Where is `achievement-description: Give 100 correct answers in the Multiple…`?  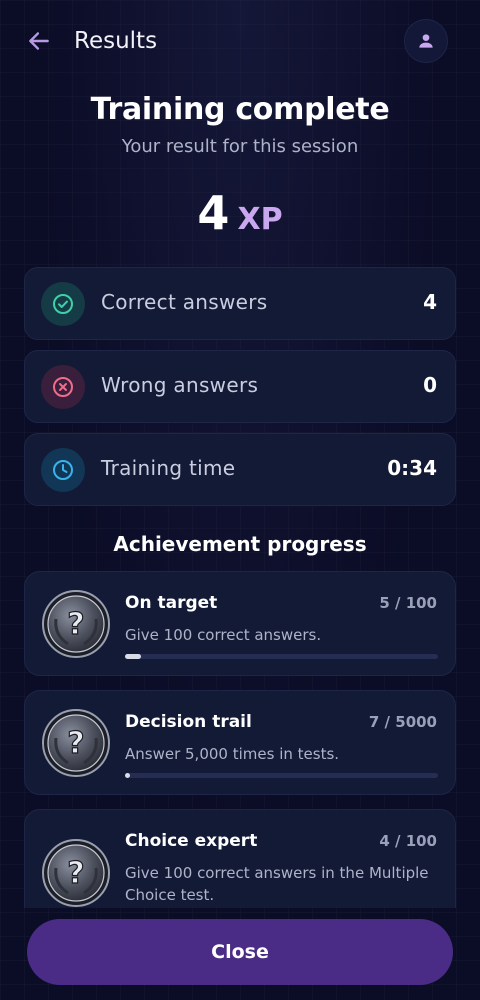
achievement-description: Give 100 correct answers in the Multiple… is located at coordinates (277, 884).